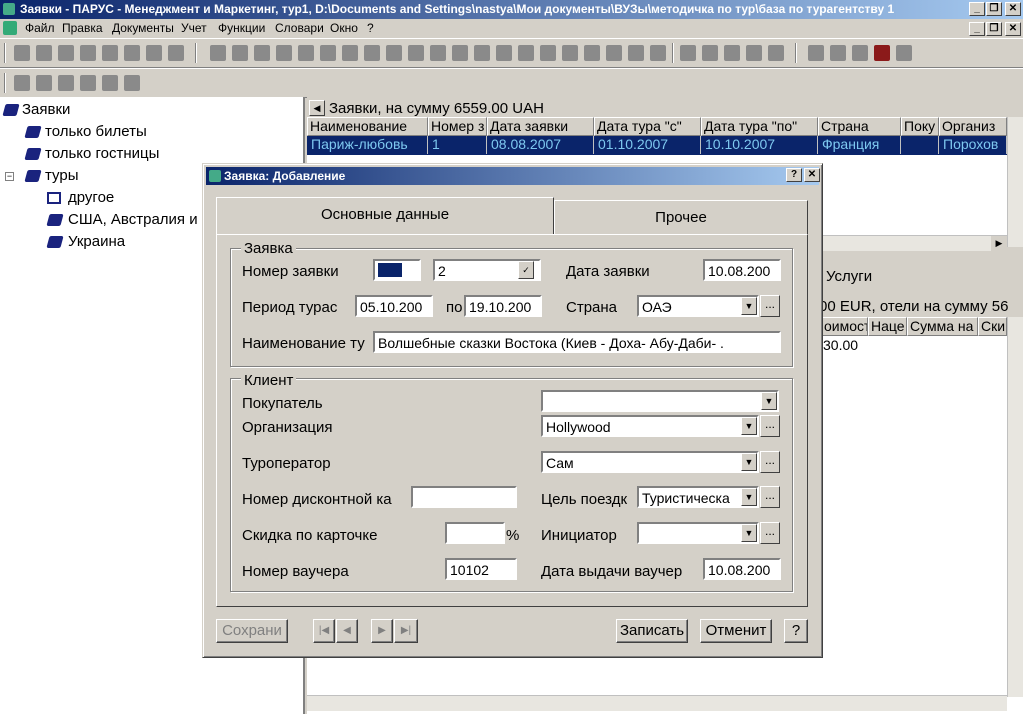 The width and height of the screenshot is (1023, 714). What do you see at coordinates (920, 126) in the screenshot?
I see `column-header: Поку` at bounding box center [920, 126].